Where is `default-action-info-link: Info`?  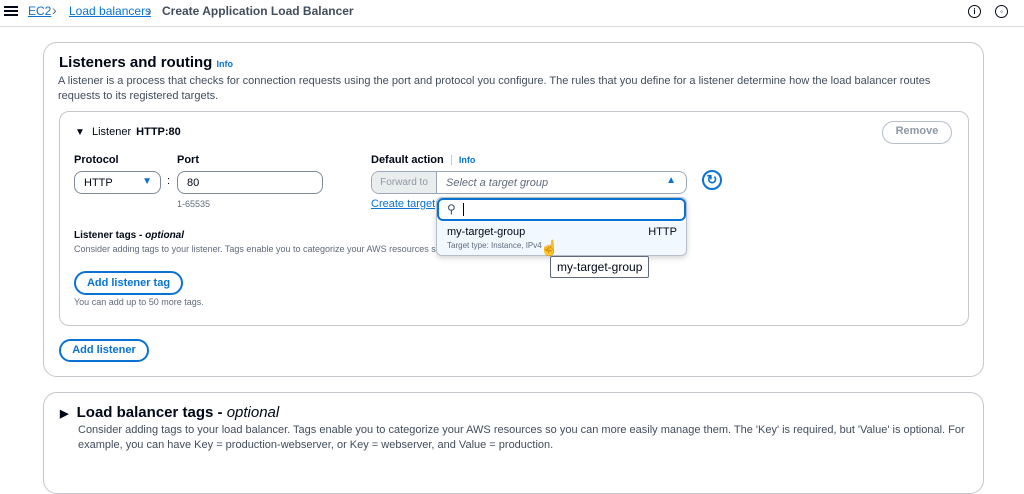 default-action-info-link: Info is located at coordinates (467, 160).